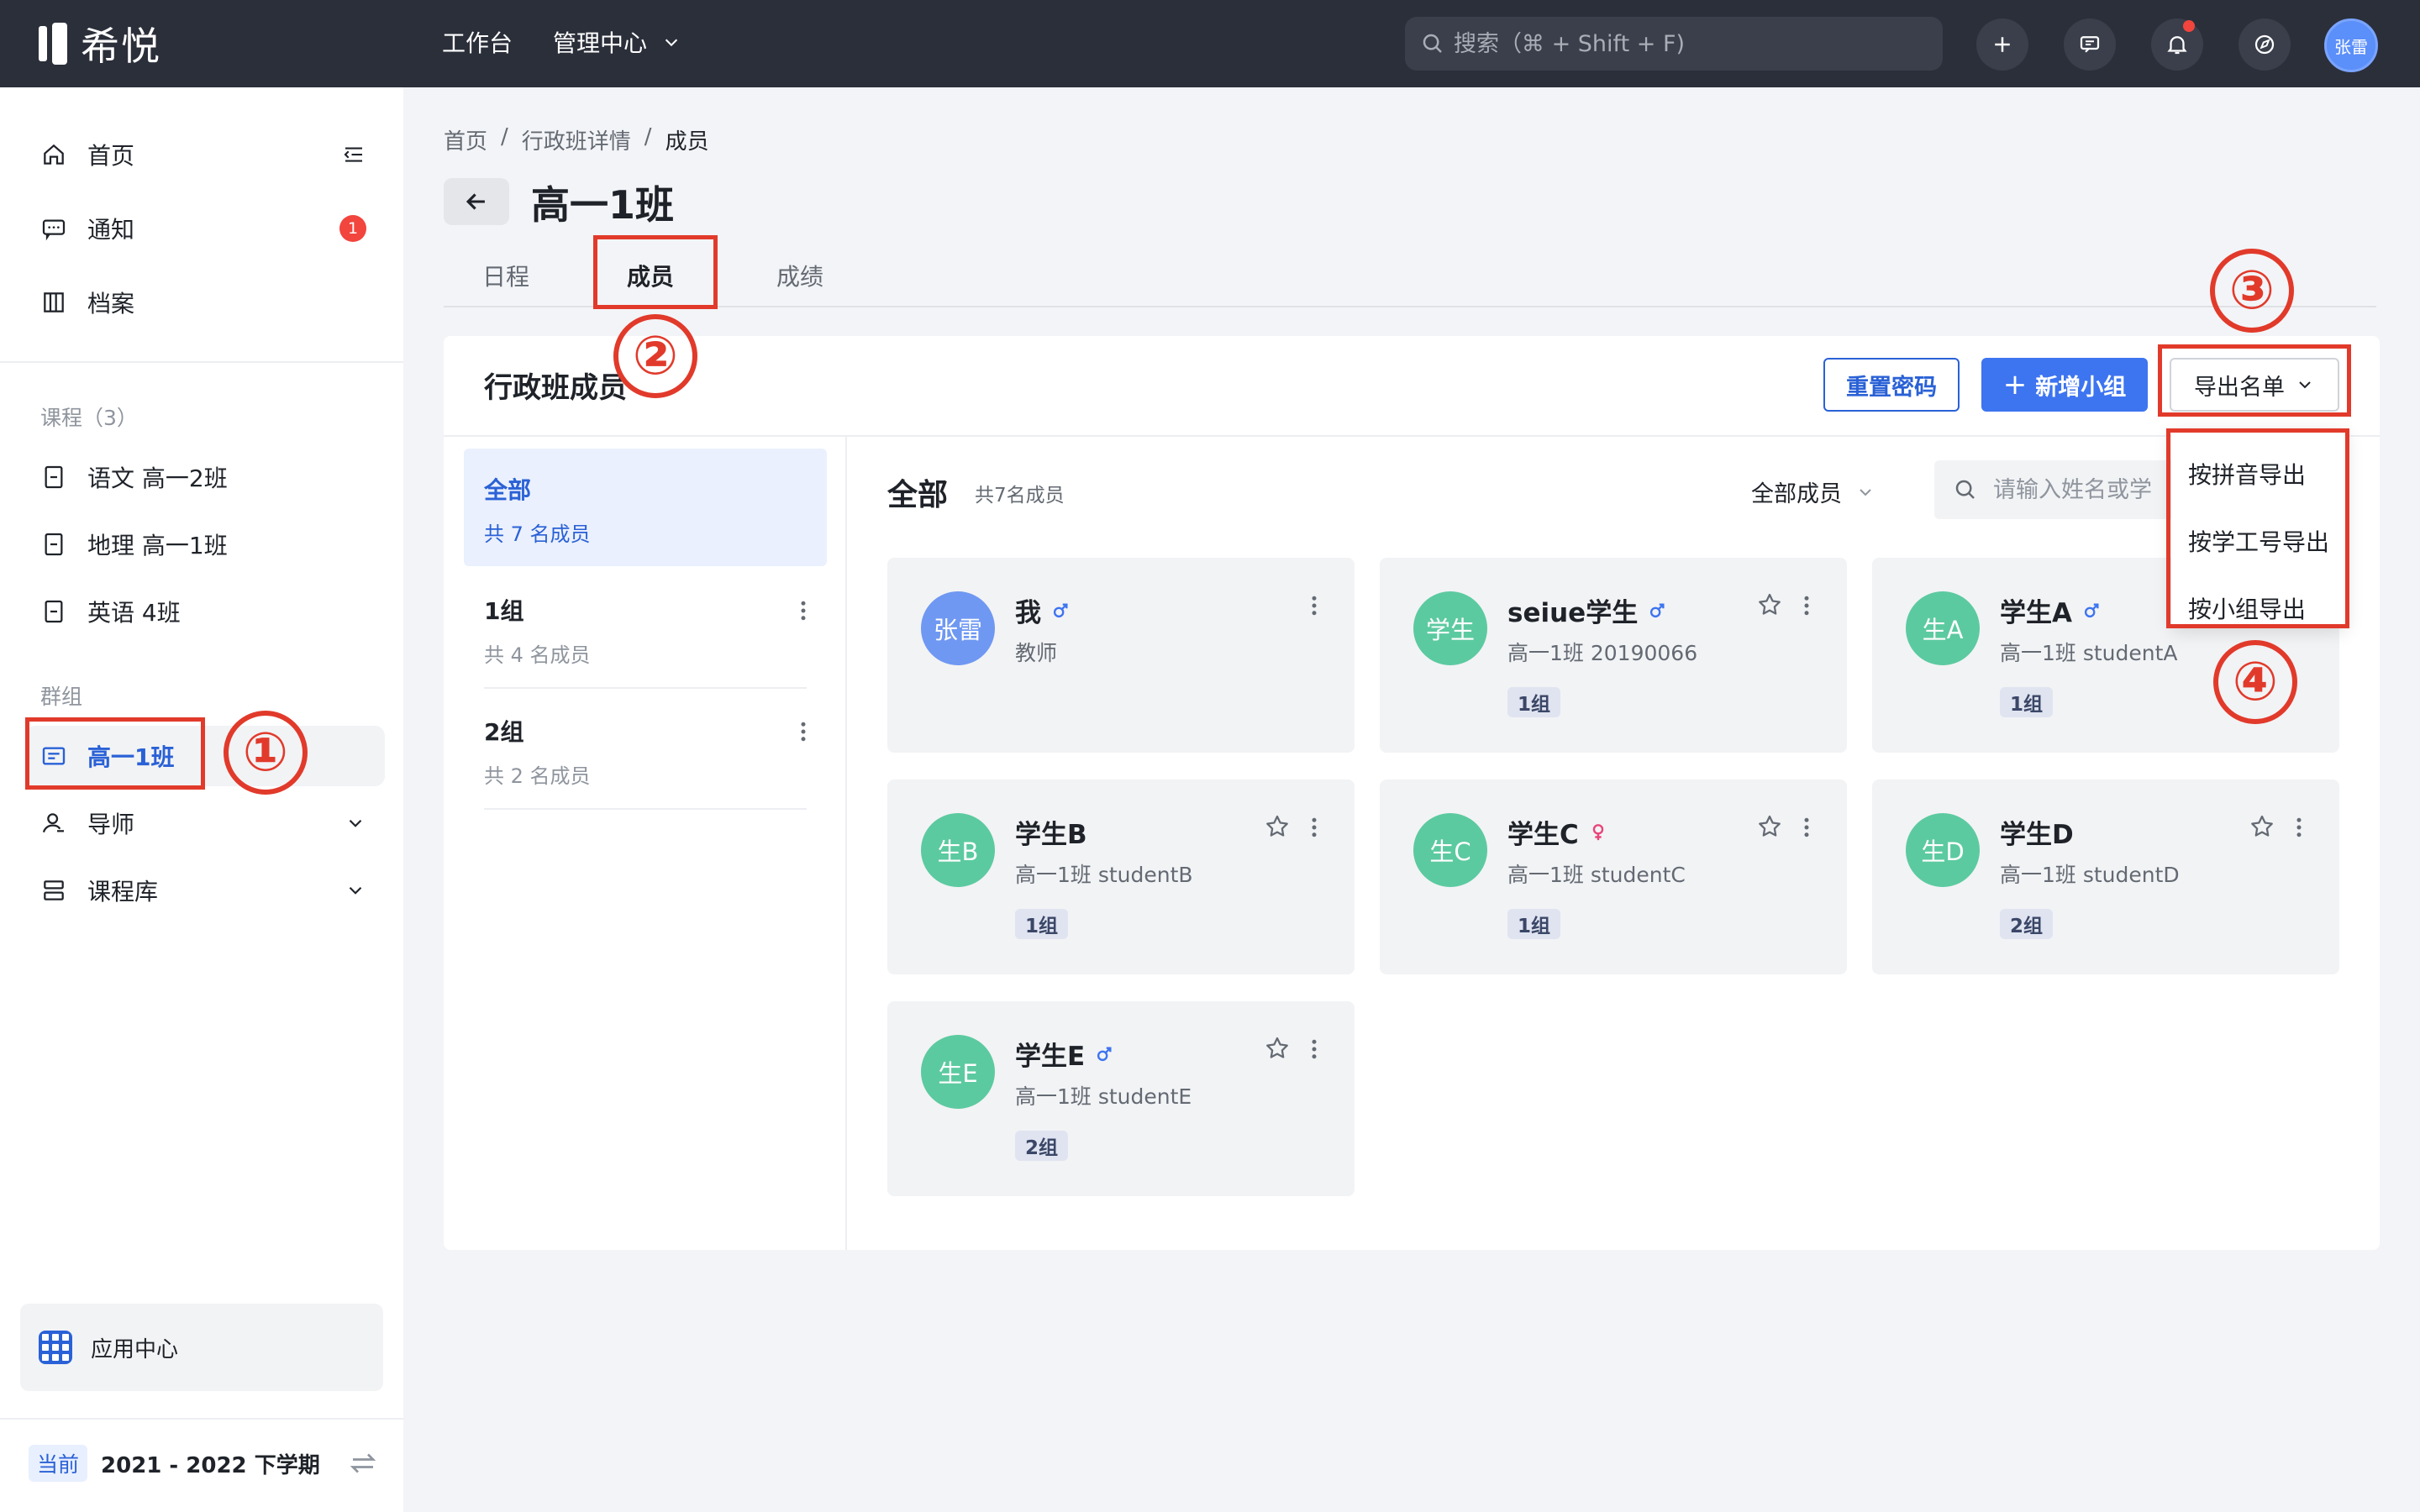  I want to click on panel-column-divider, so click(846, 843).